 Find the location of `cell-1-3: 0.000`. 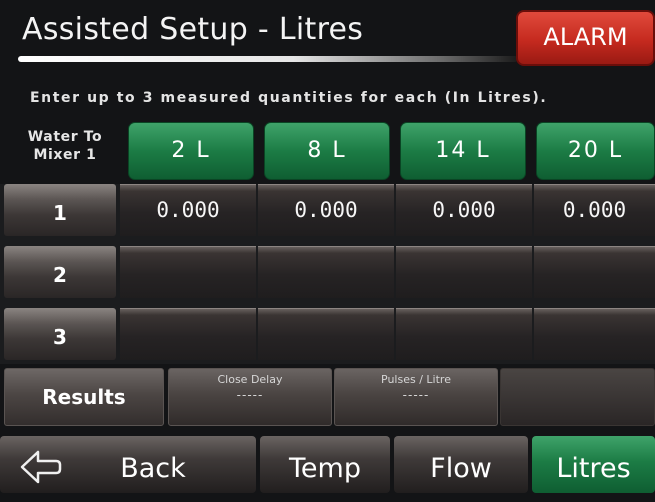

cell-1-3: 0.000 is located at coordinates (464, 210).